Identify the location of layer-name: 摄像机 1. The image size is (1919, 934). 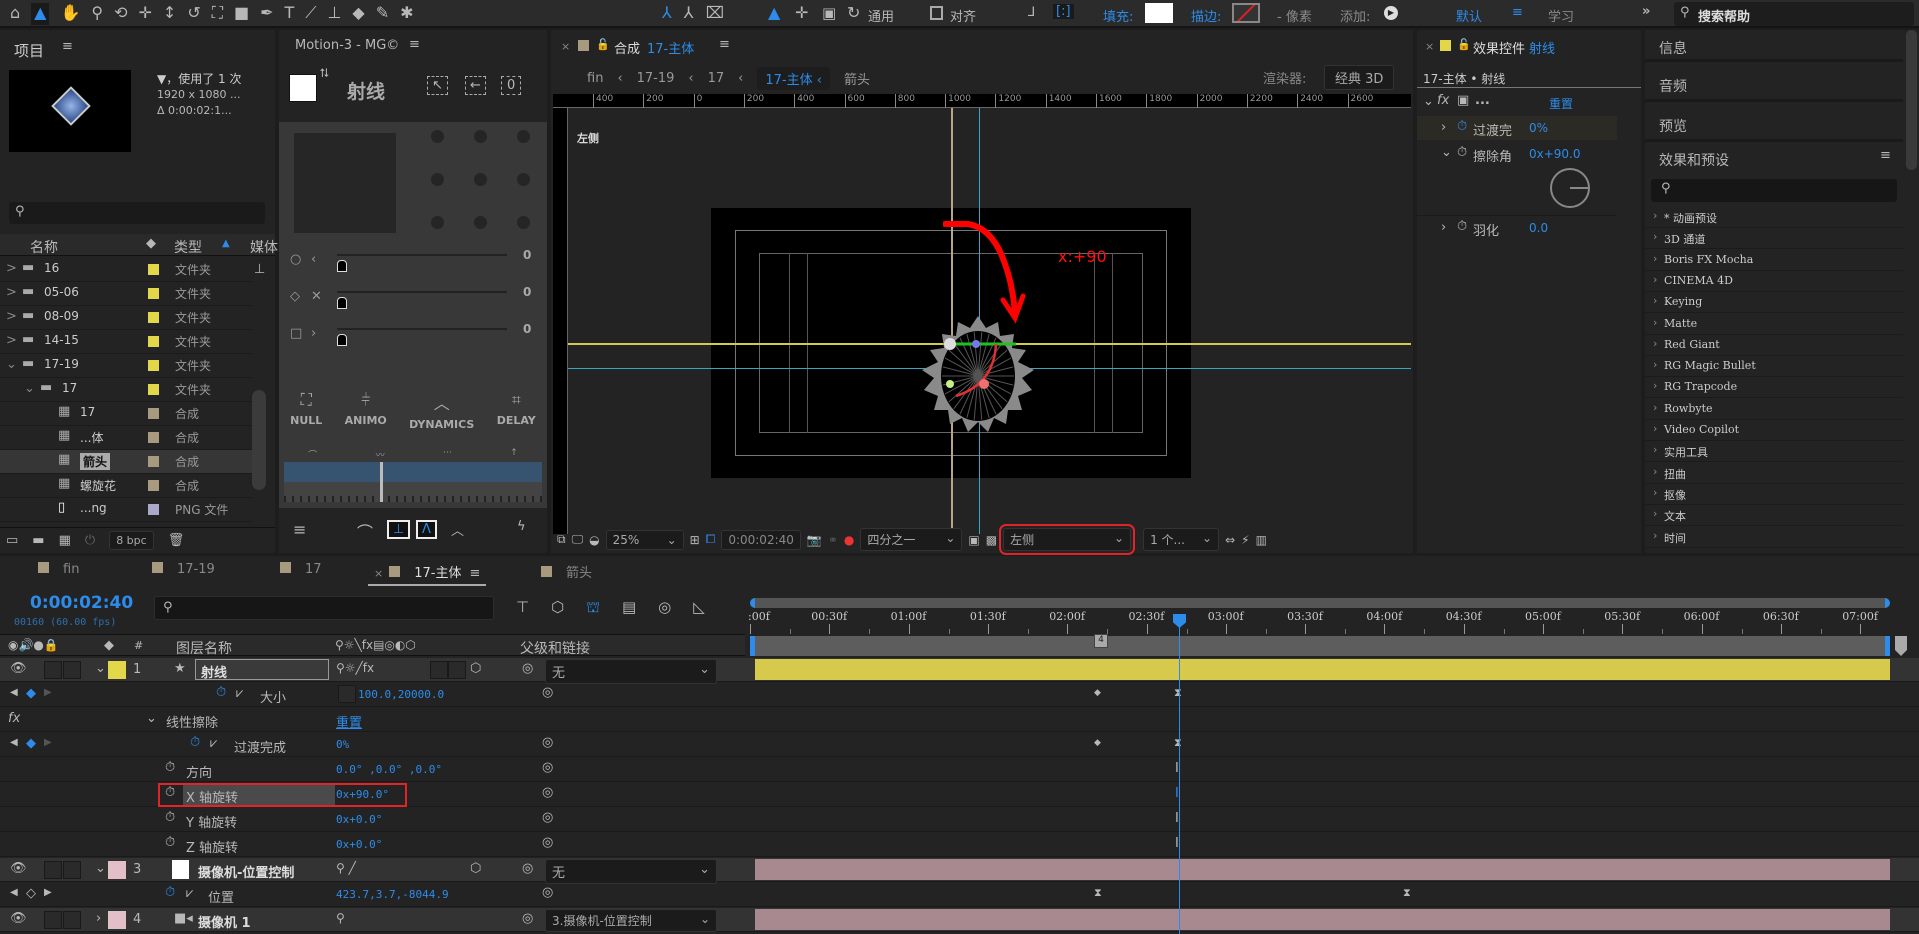
(224, 921).